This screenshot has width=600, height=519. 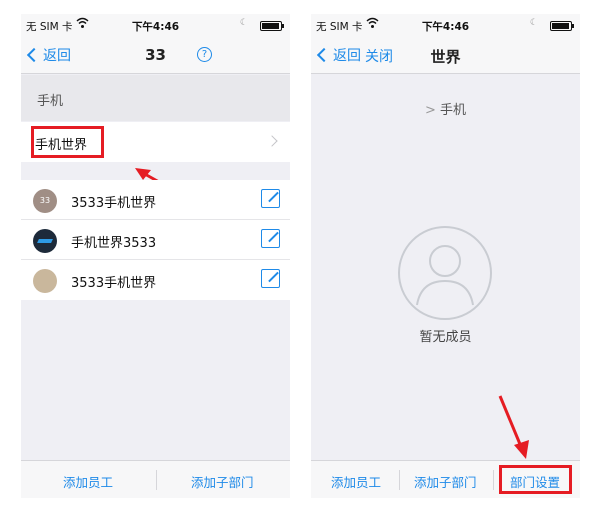 I want to click on bottom-toolbar: 添加员工 添加子部门, so click(x=155, y=479).